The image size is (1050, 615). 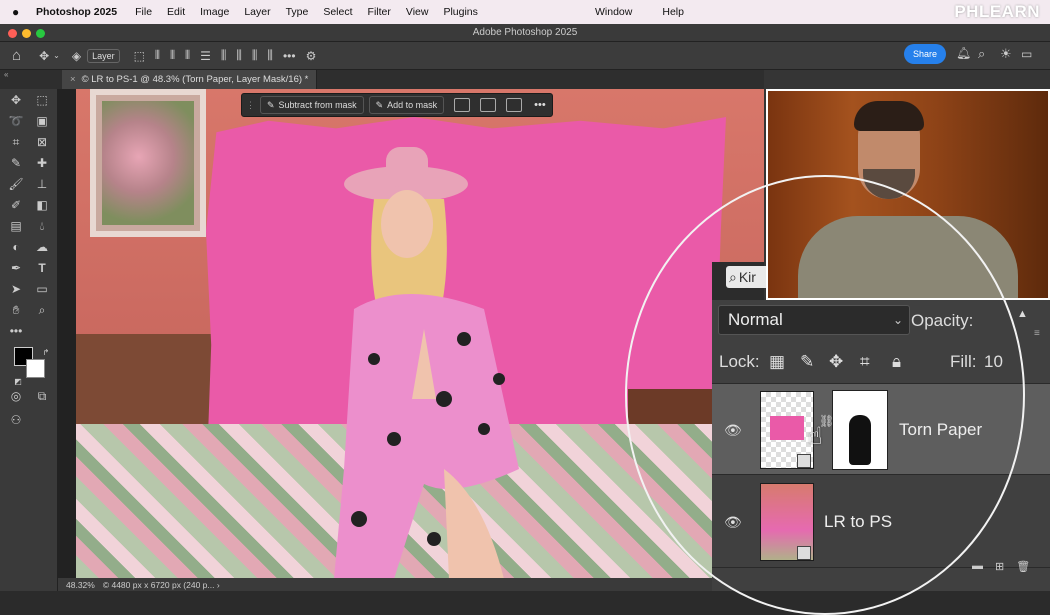 I want to click on search-icon: ⌕, so click(x=981, y=54).